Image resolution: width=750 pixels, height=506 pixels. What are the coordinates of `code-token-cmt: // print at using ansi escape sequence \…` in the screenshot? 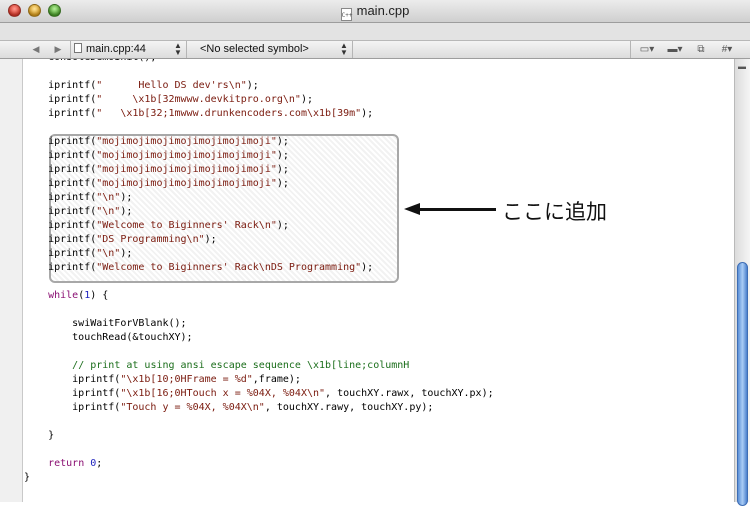 It's located at (241, 365).